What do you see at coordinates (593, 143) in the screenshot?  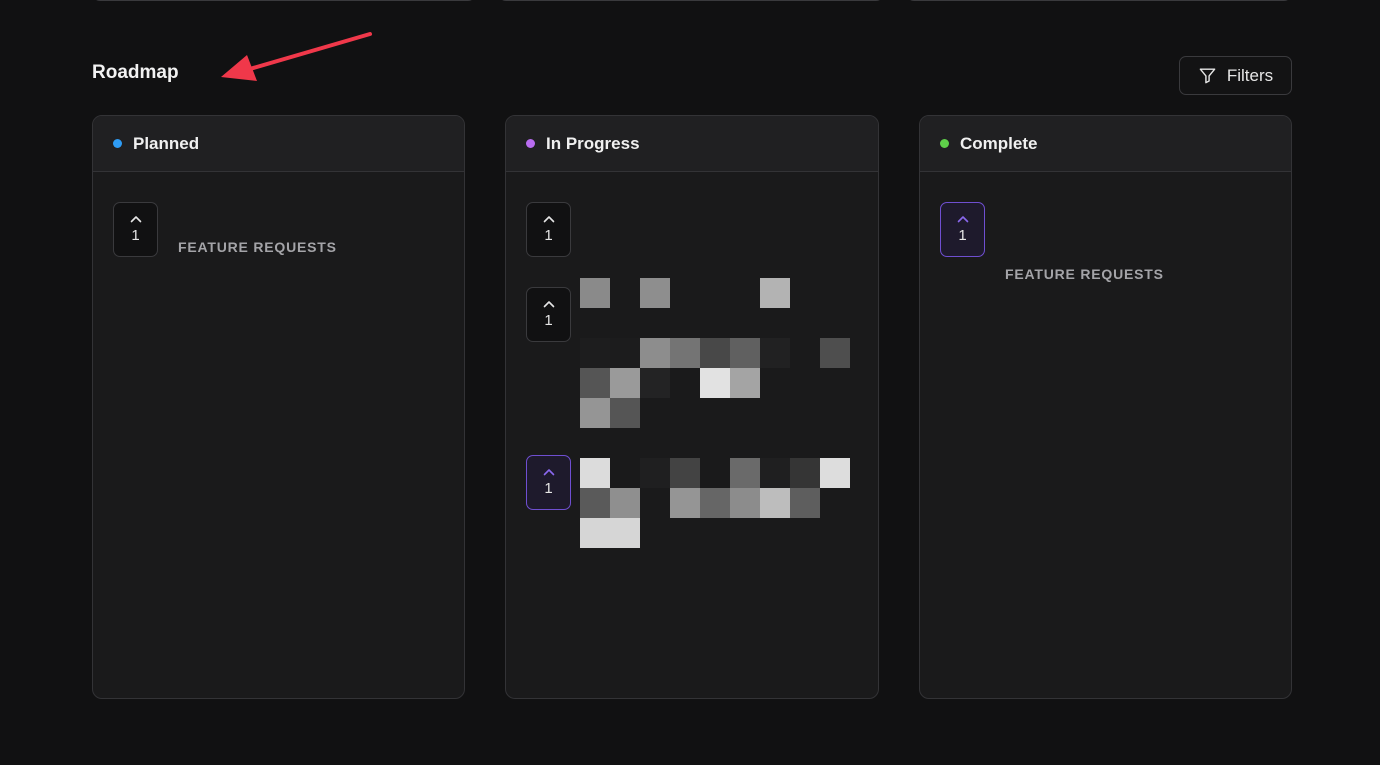 I see `column-title: In Progress` at bounding box center [593, 143].